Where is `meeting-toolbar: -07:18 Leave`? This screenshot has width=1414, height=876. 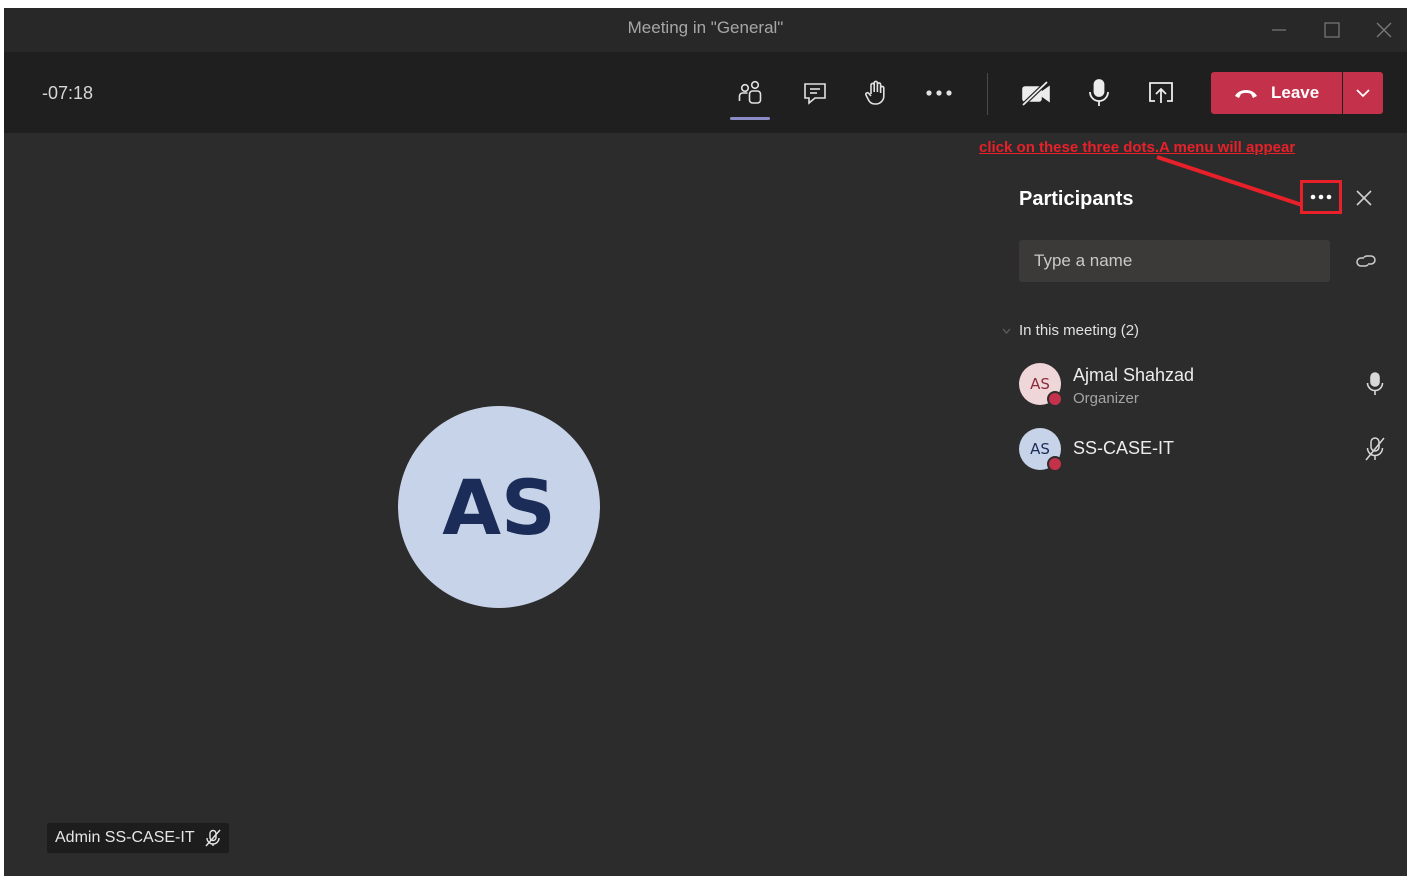 meeting-toolbar: -07:18 Leave is located at coordinates (705, 93).